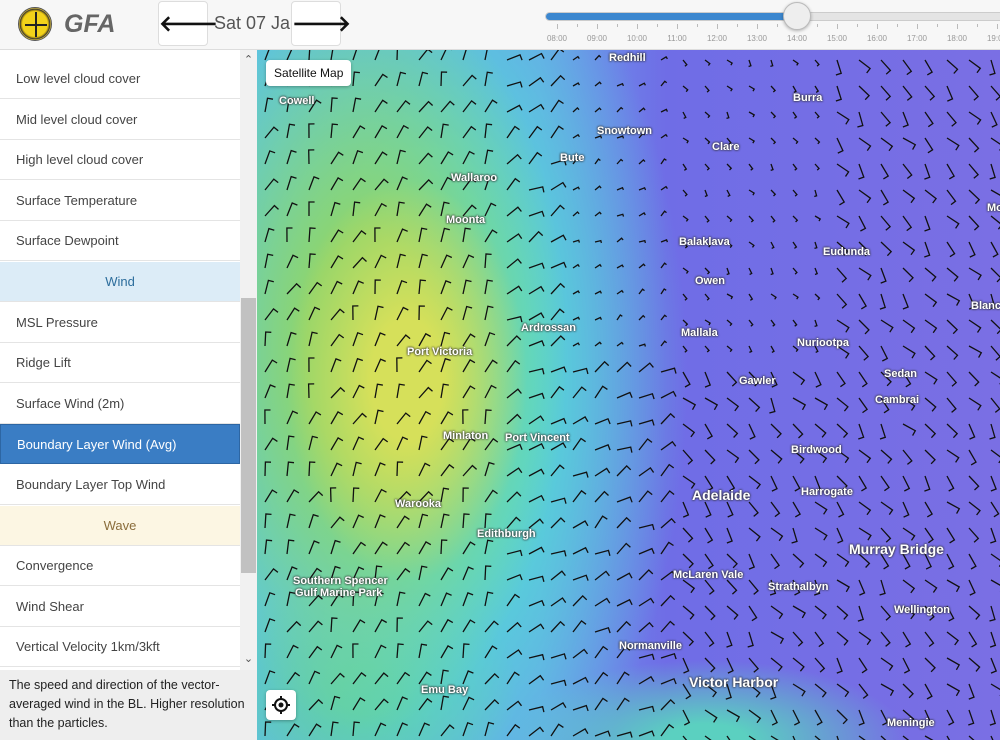 This screenshot has height=740, width=1000. What do you see at coordinates (572, 158) in the screenshot?
I see `place-label: Bute` at bounding box center [572, 158].